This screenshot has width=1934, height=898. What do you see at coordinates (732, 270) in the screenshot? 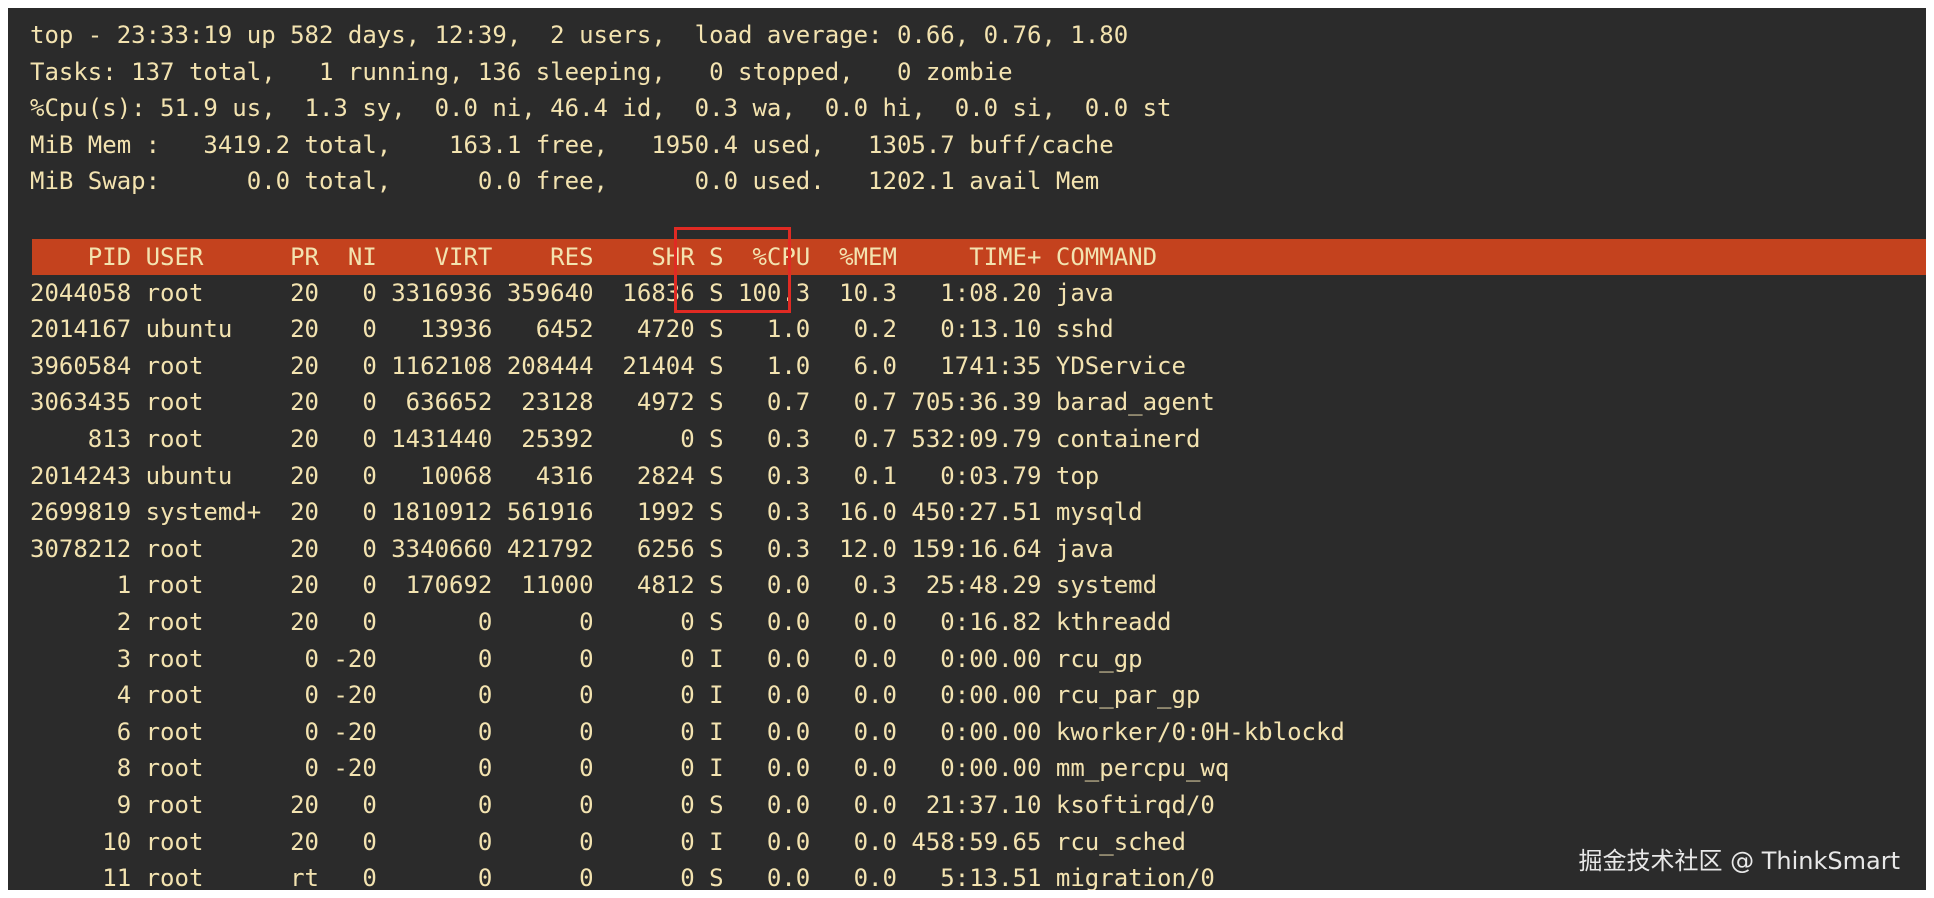
I see `cpu-column-highlight-box` at bounding box center [732, 270].